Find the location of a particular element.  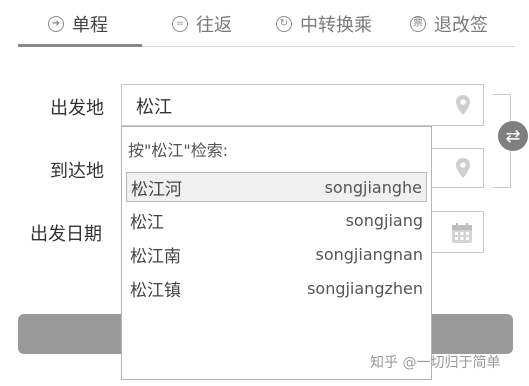

suggestion-item: 松江南 songjiangnan is located at coordinates (276, 254).